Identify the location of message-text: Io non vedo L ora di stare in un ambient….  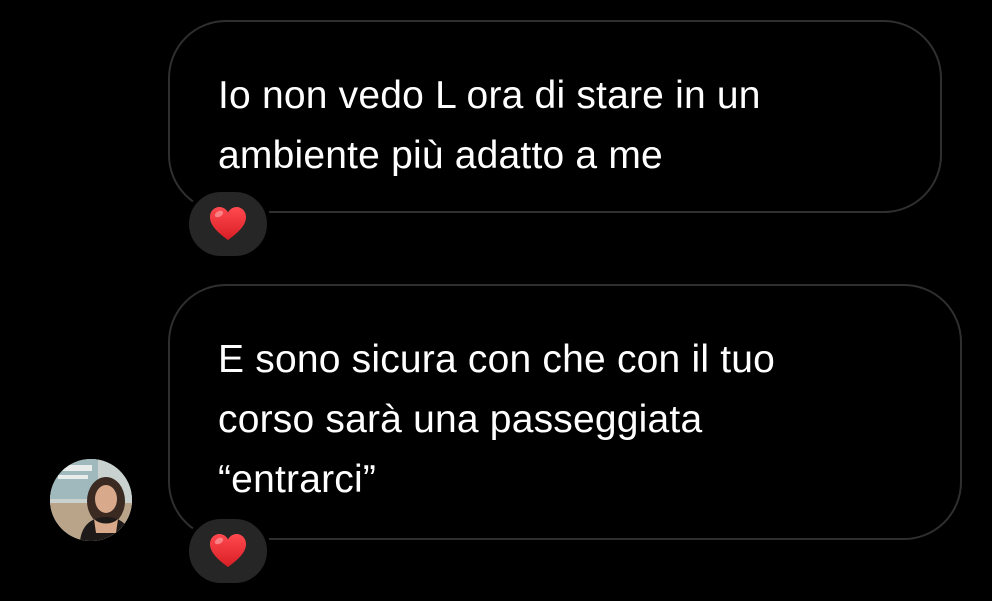
(489, 125).